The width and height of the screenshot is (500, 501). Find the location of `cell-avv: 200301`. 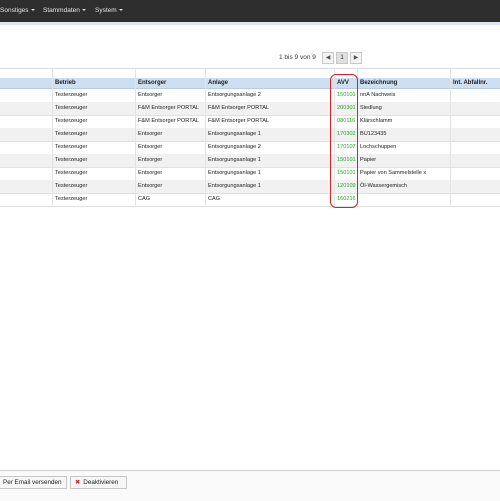

cell-avv: 200301 is located at coordinates (346, 108).